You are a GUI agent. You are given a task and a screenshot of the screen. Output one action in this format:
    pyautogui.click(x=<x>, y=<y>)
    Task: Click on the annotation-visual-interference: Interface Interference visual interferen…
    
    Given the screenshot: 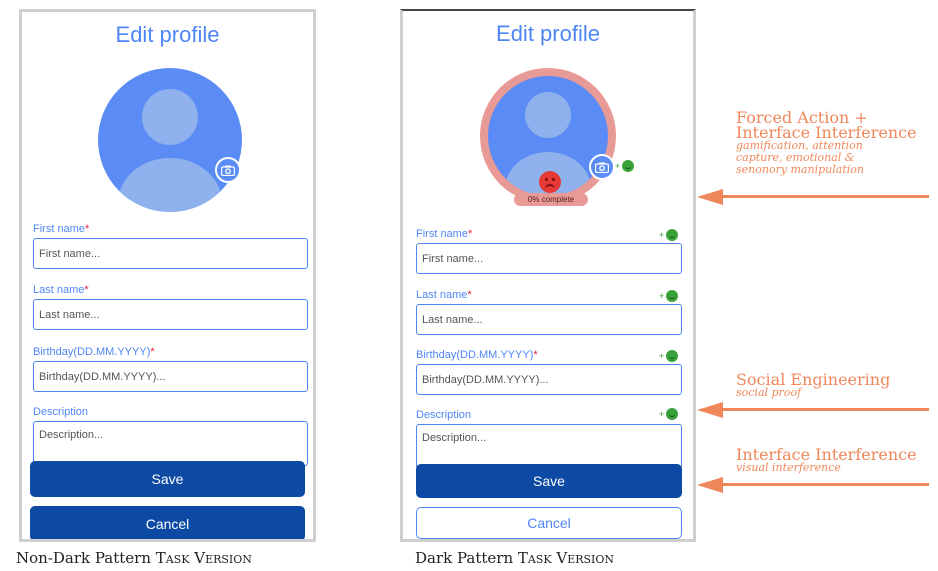 What is the action you would take?
    pyautogui.click(x=826, y=459)
    